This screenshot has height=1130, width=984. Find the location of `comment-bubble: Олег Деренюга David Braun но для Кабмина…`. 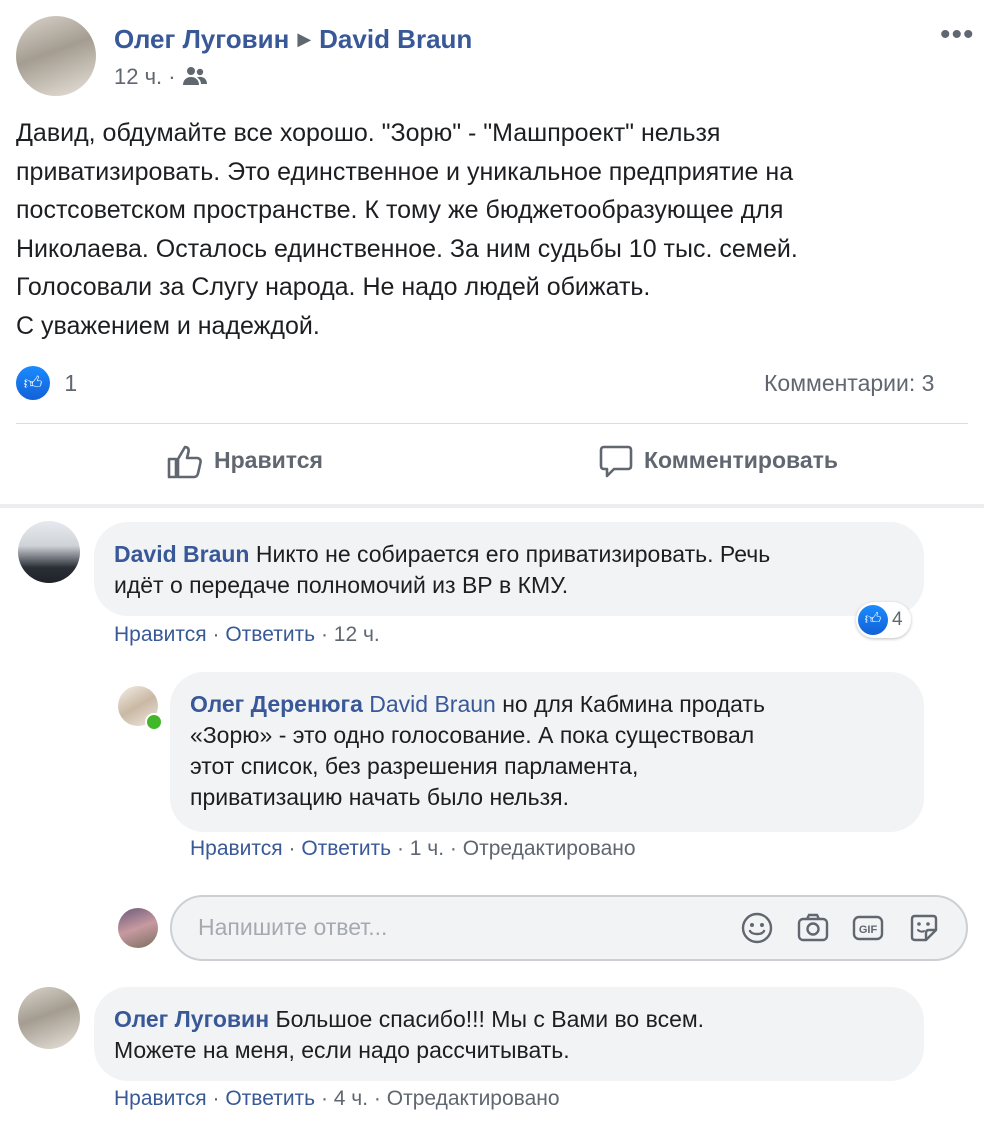

comment-bubble: Олег Деренюга David Braun но для Кабмина… is located at coordinates (547, 752).